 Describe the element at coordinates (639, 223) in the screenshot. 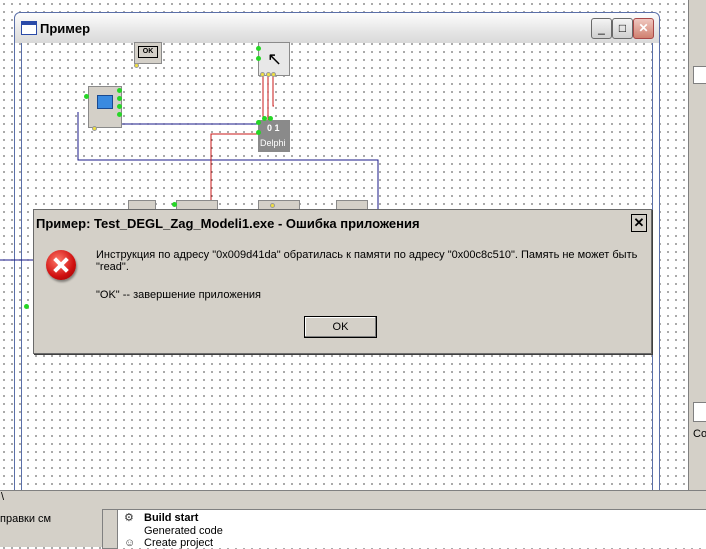

I see `error-dialog-close-button: ✕` at that location.